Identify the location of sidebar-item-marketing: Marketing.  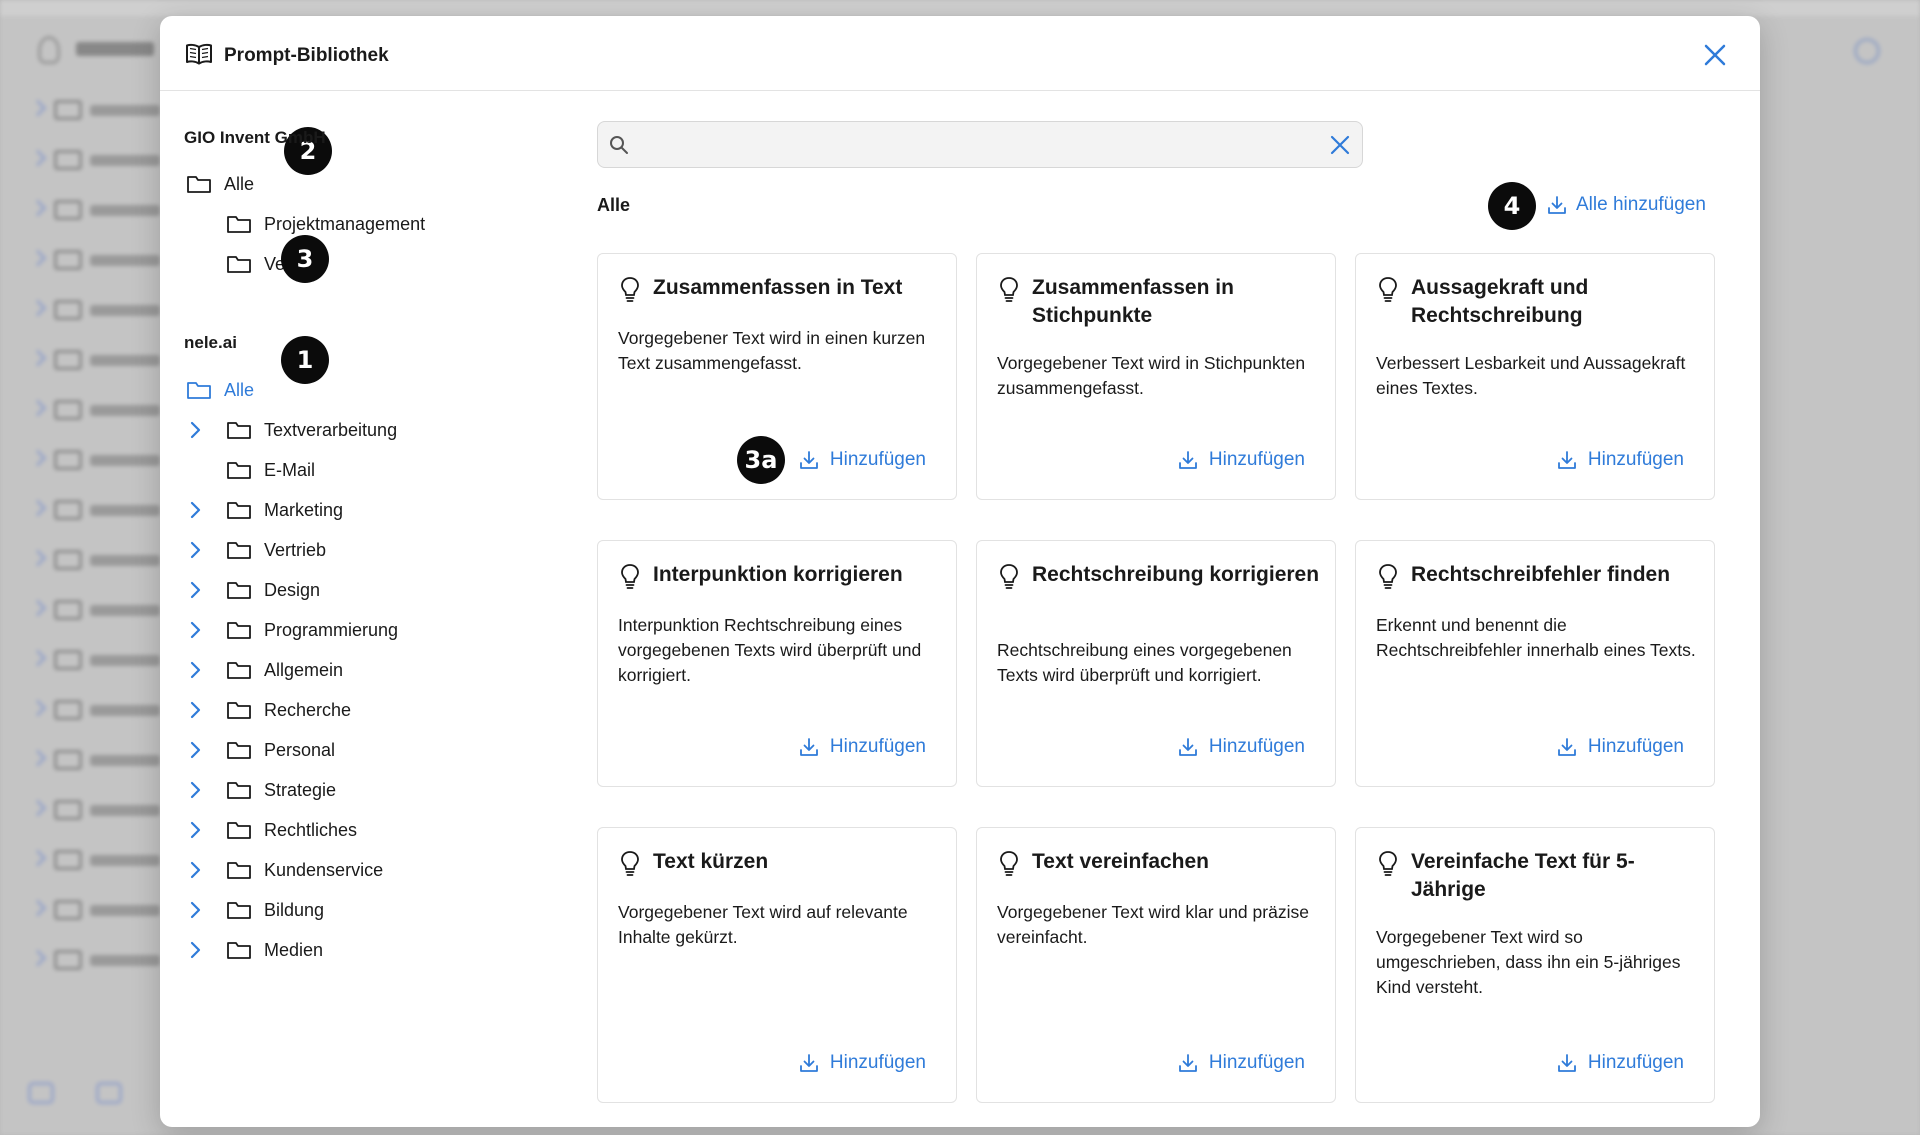
(267, 510).